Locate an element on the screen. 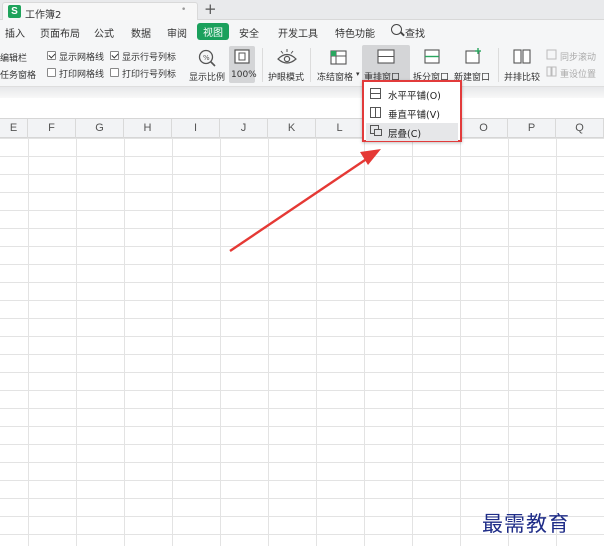 This screenshot has width=604, height=551. menu-developer-tools: 开发工具 is located at coordinates (298, 32).